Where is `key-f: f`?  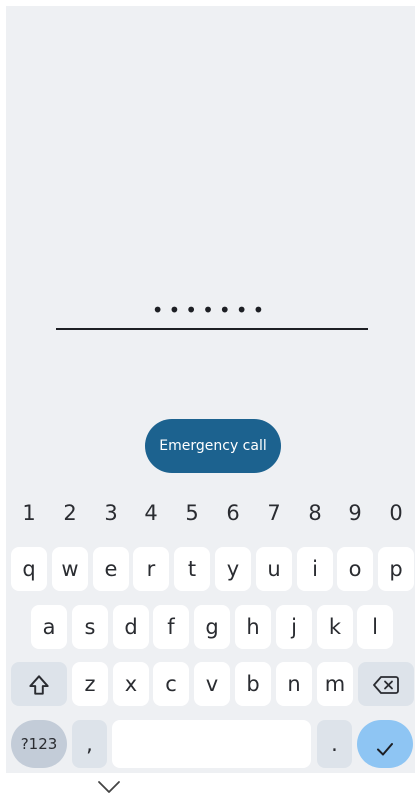 key-f: f is located at coordinates (171, 627).